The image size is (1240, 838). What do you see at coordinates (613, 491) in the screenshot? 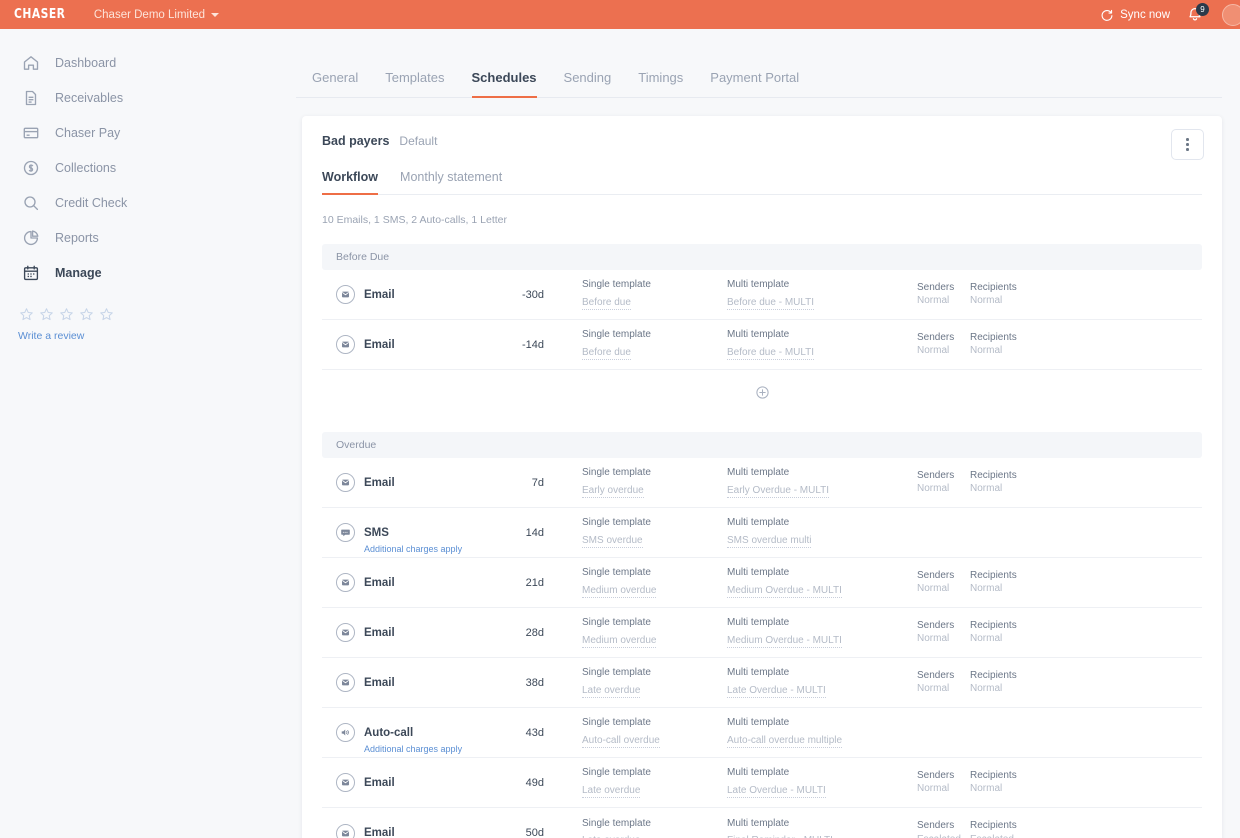
I see `single-template-value: Early overdue` at bounding box center [613, 491].